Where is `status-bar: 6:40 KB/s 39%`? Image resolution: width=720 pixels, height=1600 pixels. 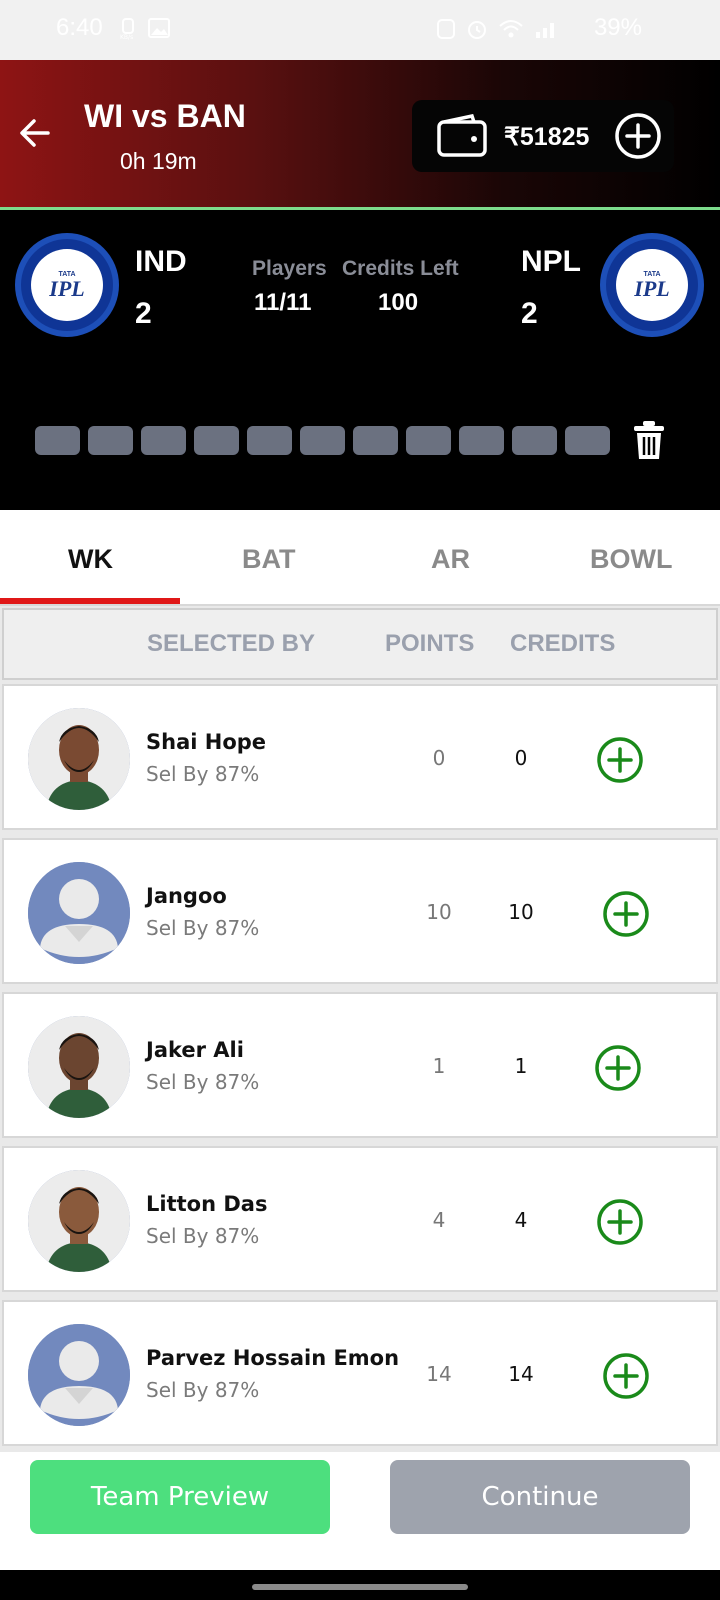 status-bar: 6:40 KB/s 39% is located at coordinates (360, 30).